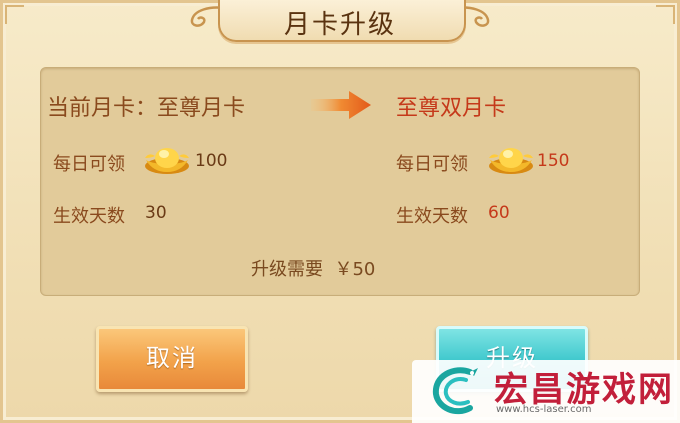 This screenshot has height=423, width=680. What do you see at coordinates (455, 391) in the screenshot?
I see `dragon-logo-icon` at bounding box center [455, 391].